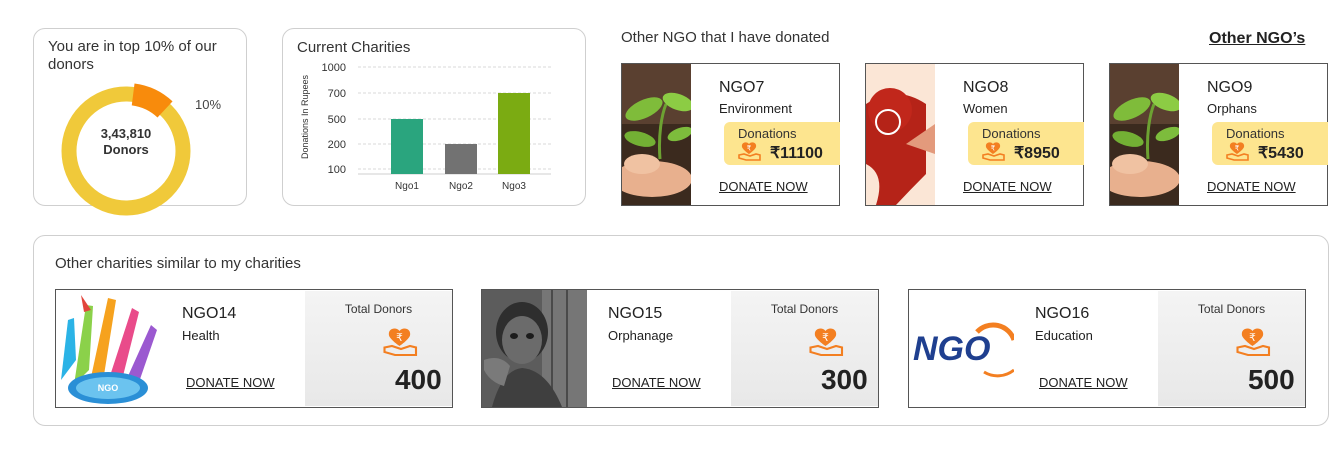  What do you see at coordinates (461, 186) in the screenshot?
I see `chart-x-tick-label: Ngo2` at bounding box center [461, 186].